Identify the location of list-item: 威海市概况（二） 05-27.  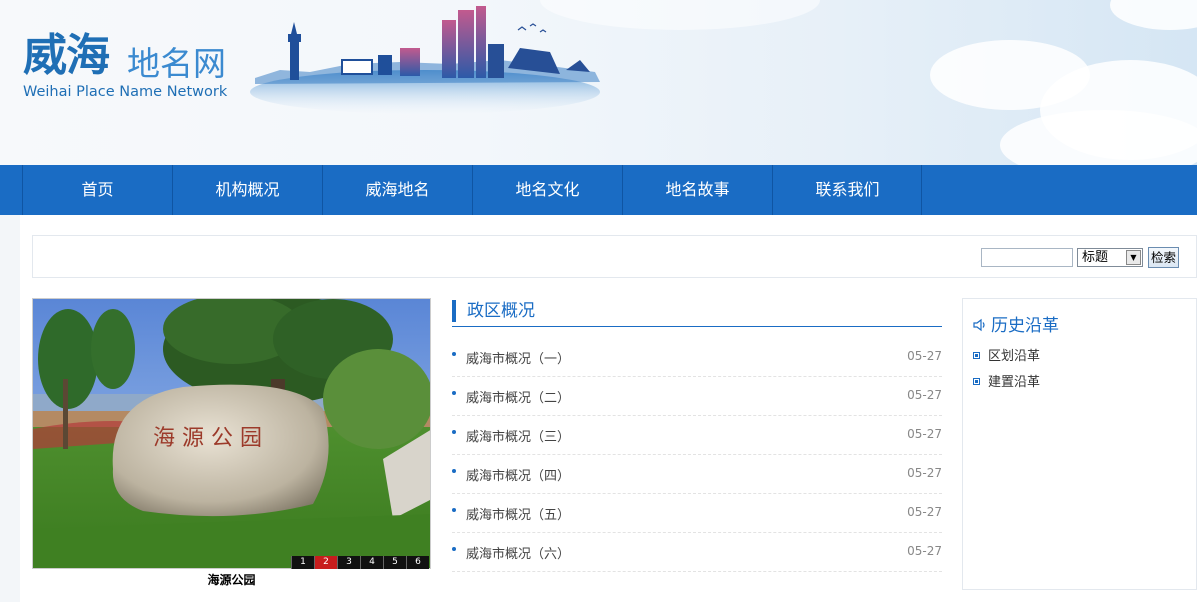
(697, 396).